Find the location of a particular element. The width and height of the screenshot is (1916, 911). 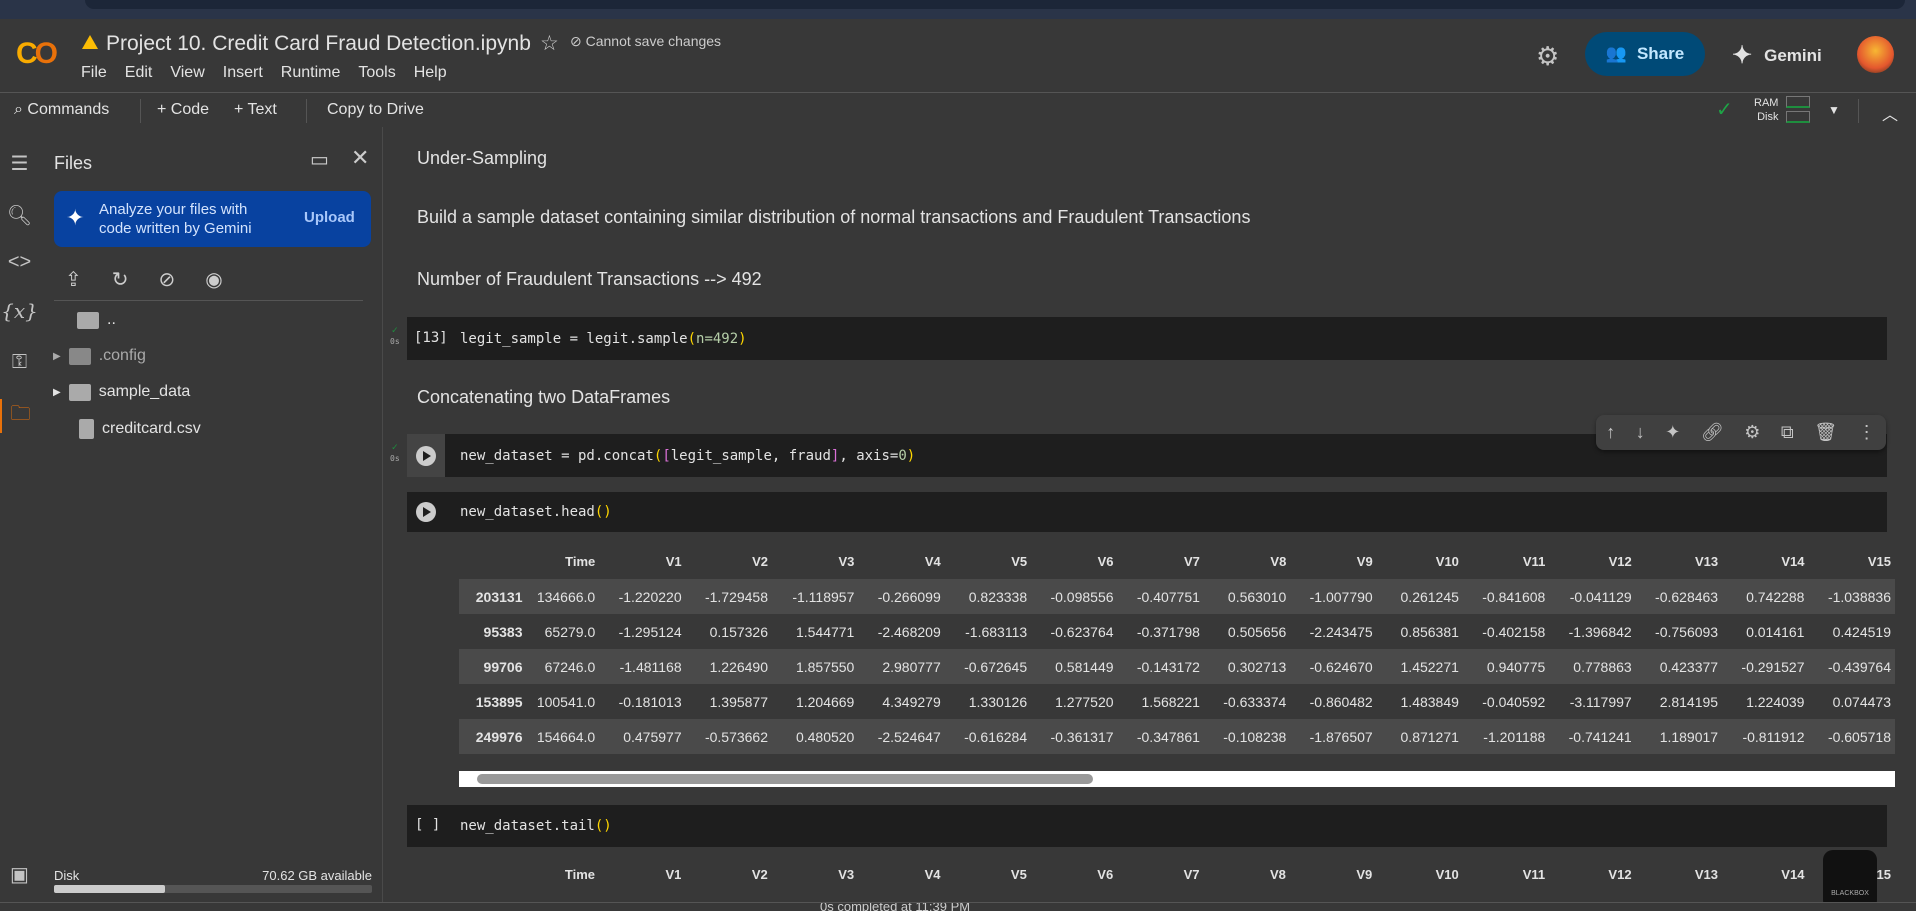

menu-edit: Edit is located at coordinates (139, 73).